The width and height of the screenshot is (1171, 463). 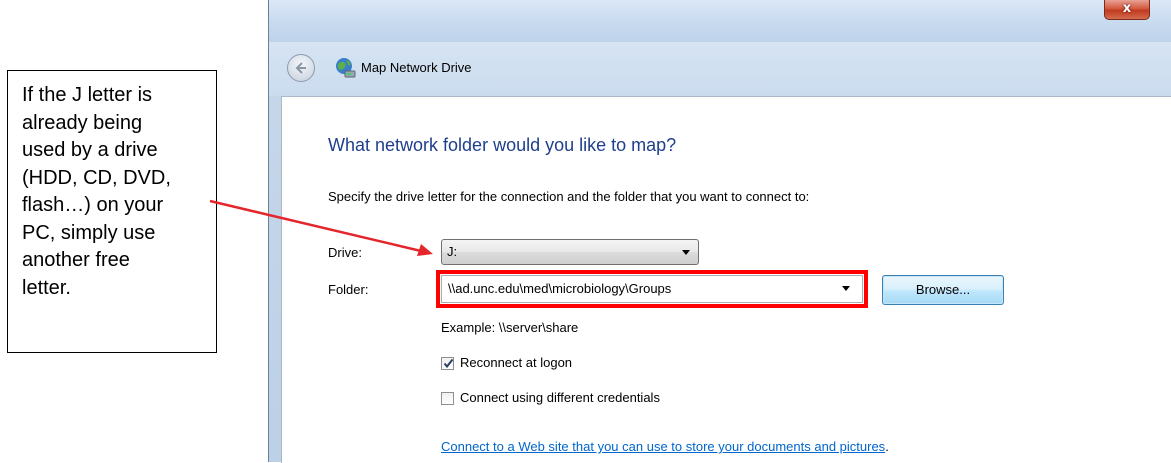 What do you see at coordinates (447, 398) in the screenshot?
I see `credentials-checkbox` at bounding box center [447, 398].